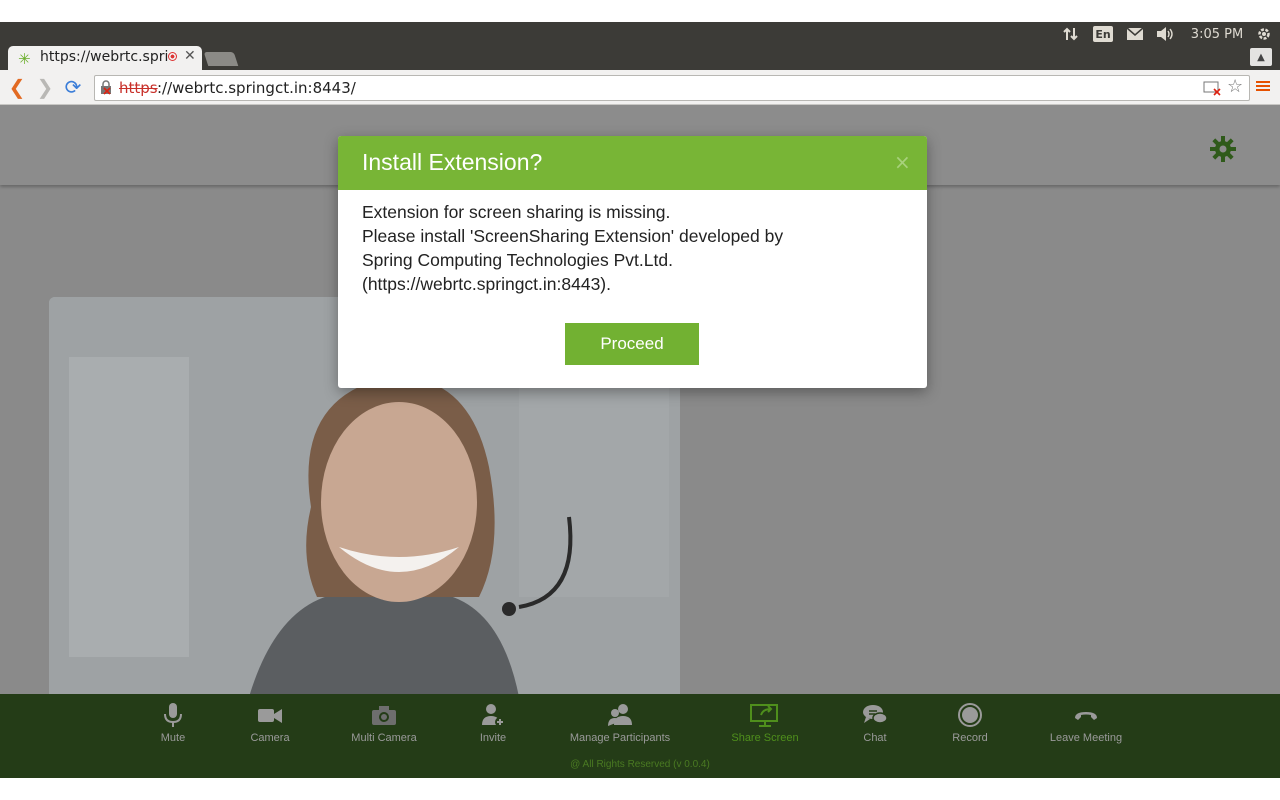 The width and height of the screenshot is (1280, 800). I want to click on leave-meeting-label: Leave Meeting, so click(1086, 738).